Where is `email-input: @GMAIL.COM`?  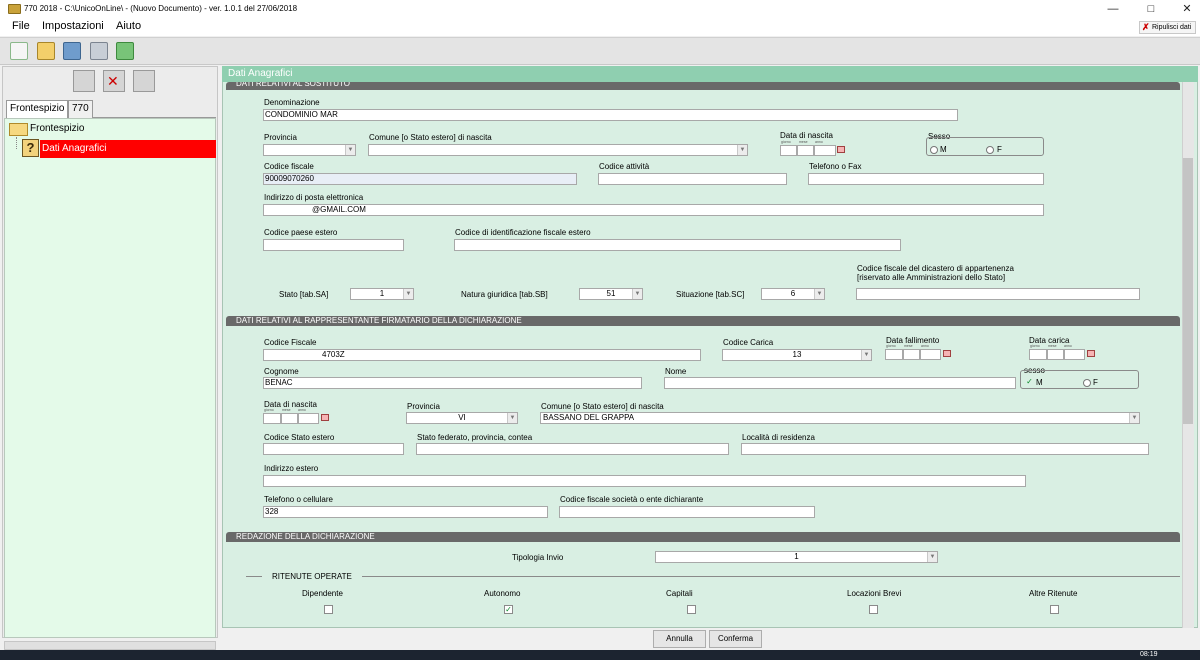
email-input: @GMAIL.COM is located at coordinates (653, 210).